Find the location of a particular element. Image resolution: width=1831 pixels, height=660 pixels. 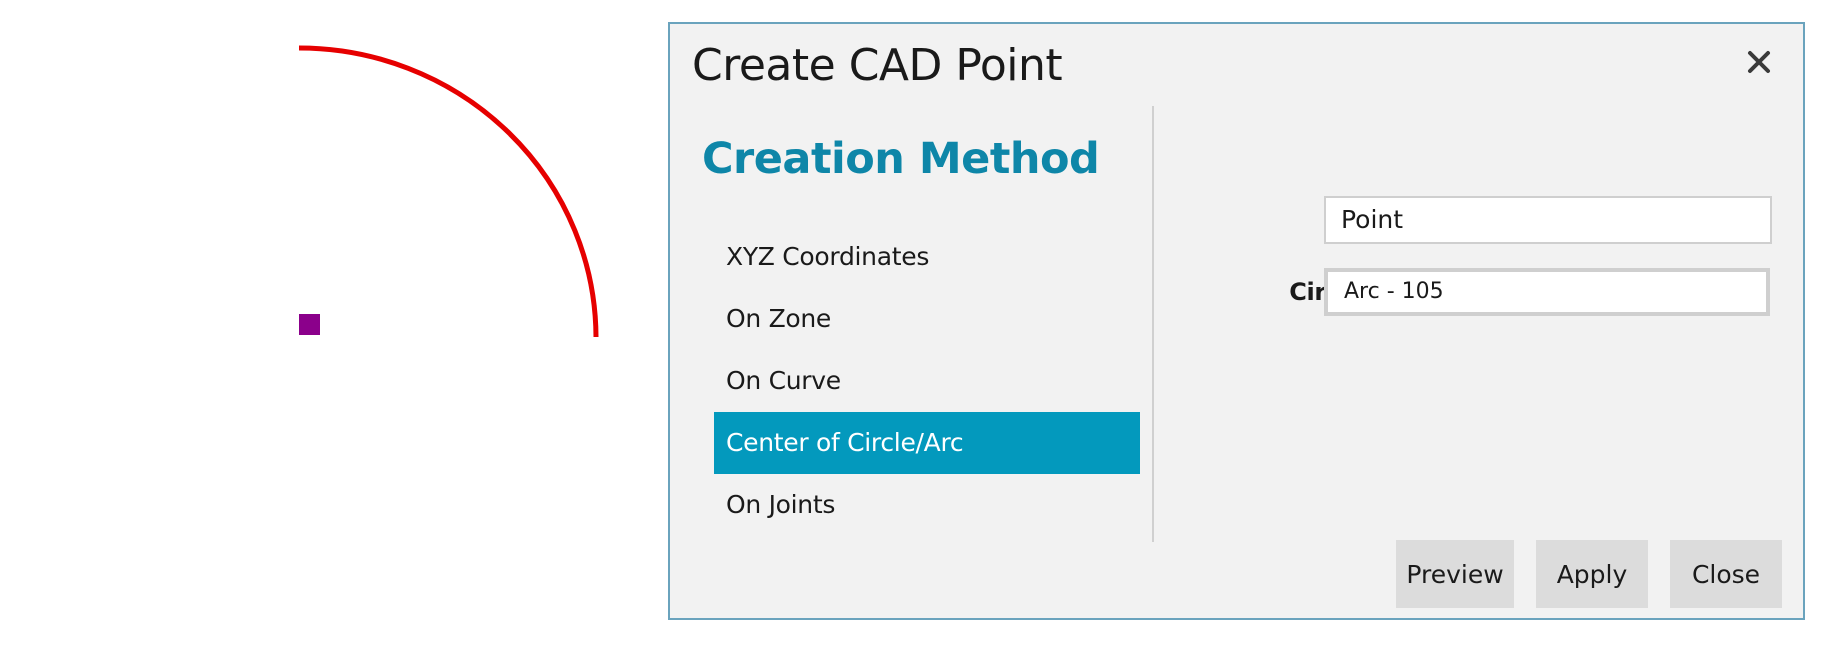

circle-arc-field: Arc - 105 is located at coordinates (1547, 292).